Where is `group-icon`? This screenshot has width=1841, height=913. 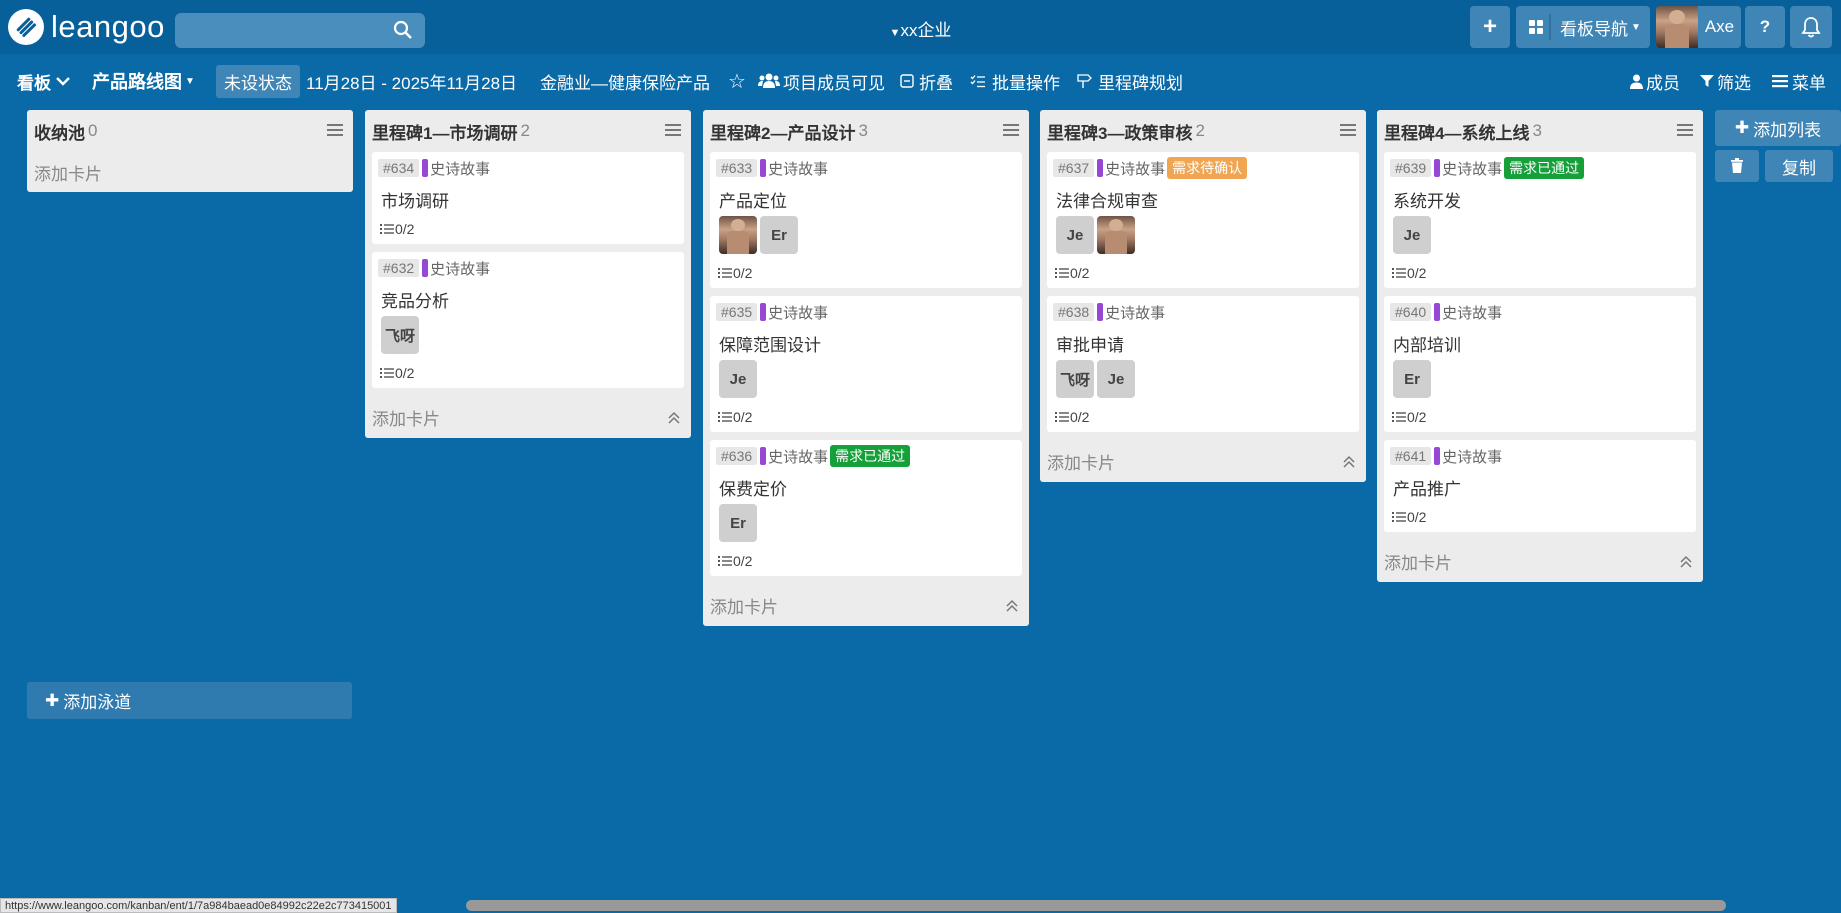 group-icon is located at coordinates (769, 80).